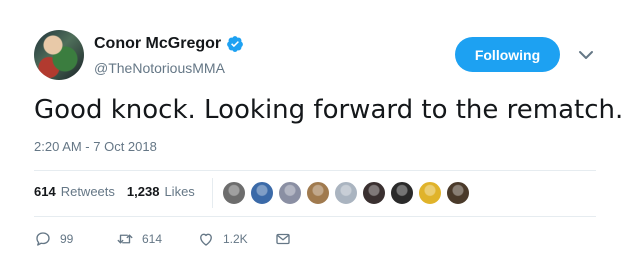  I want to click on user-handle: @TheNotoriousMMA, so click(159, 68).